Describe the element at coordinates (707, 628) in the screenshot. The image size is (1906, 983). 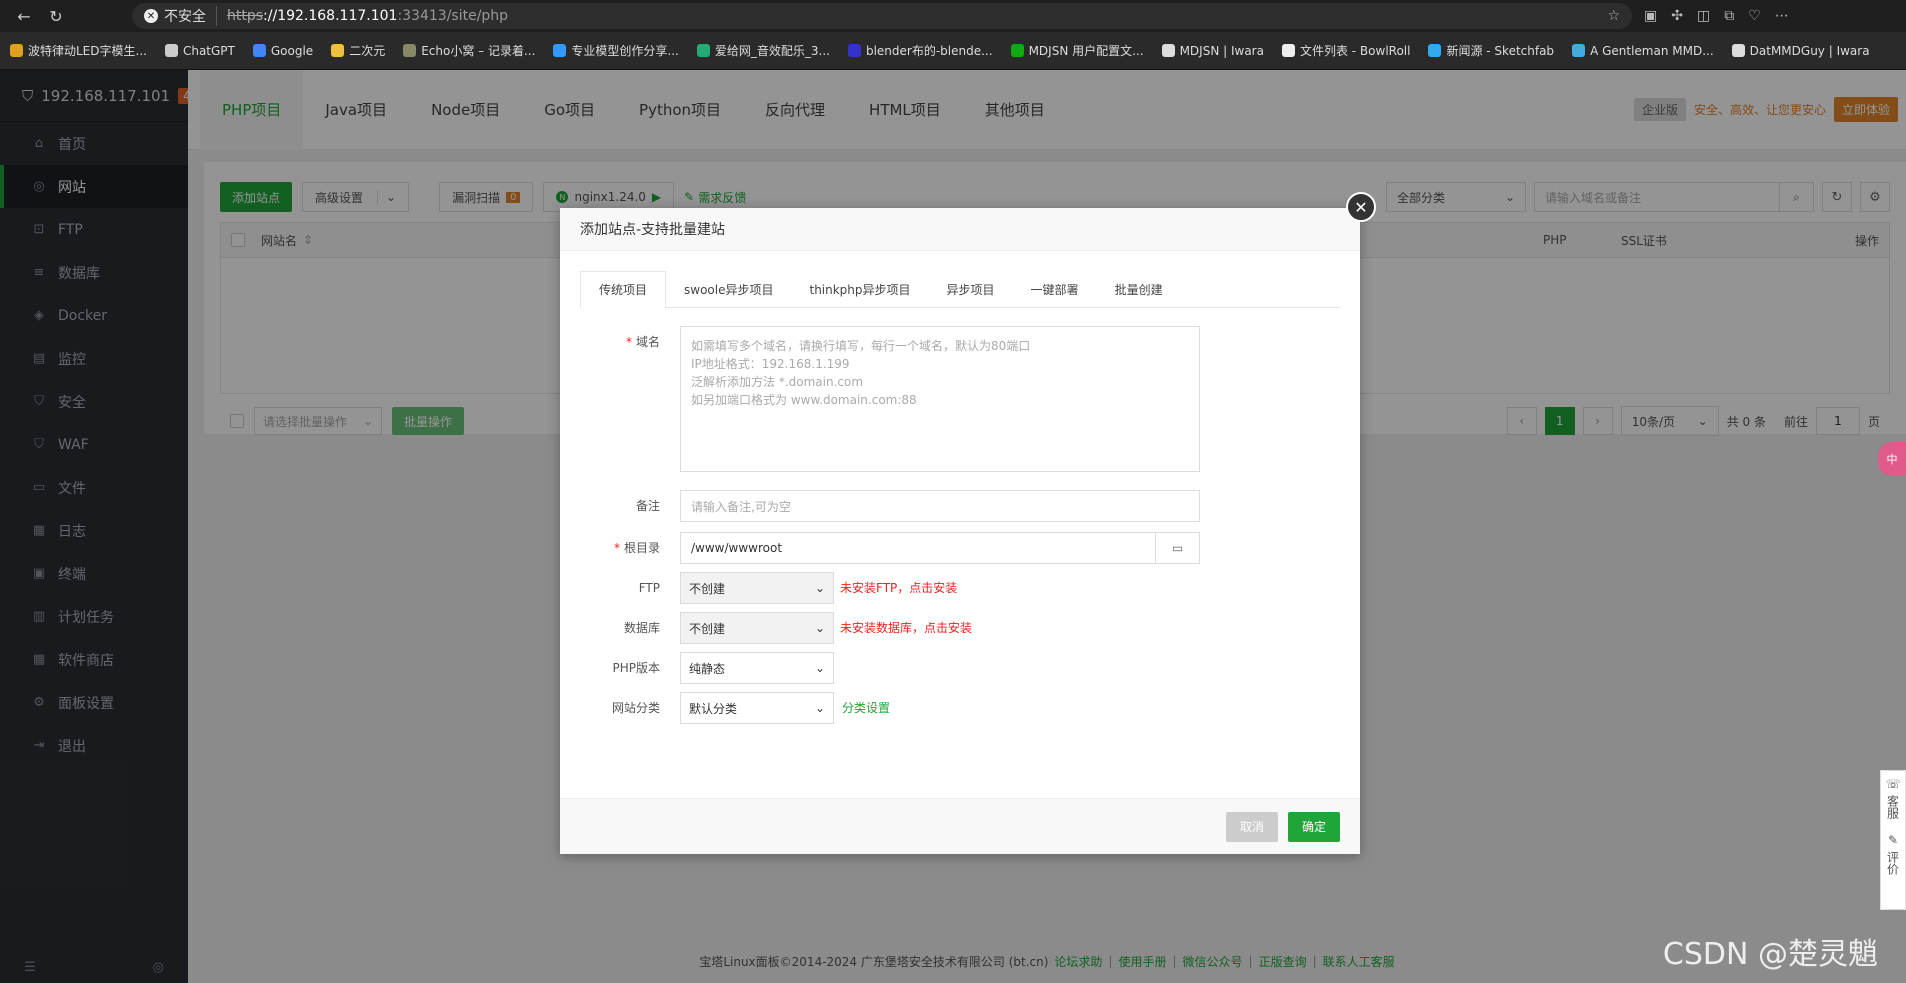
I see `db-value: 不创建` at that location.